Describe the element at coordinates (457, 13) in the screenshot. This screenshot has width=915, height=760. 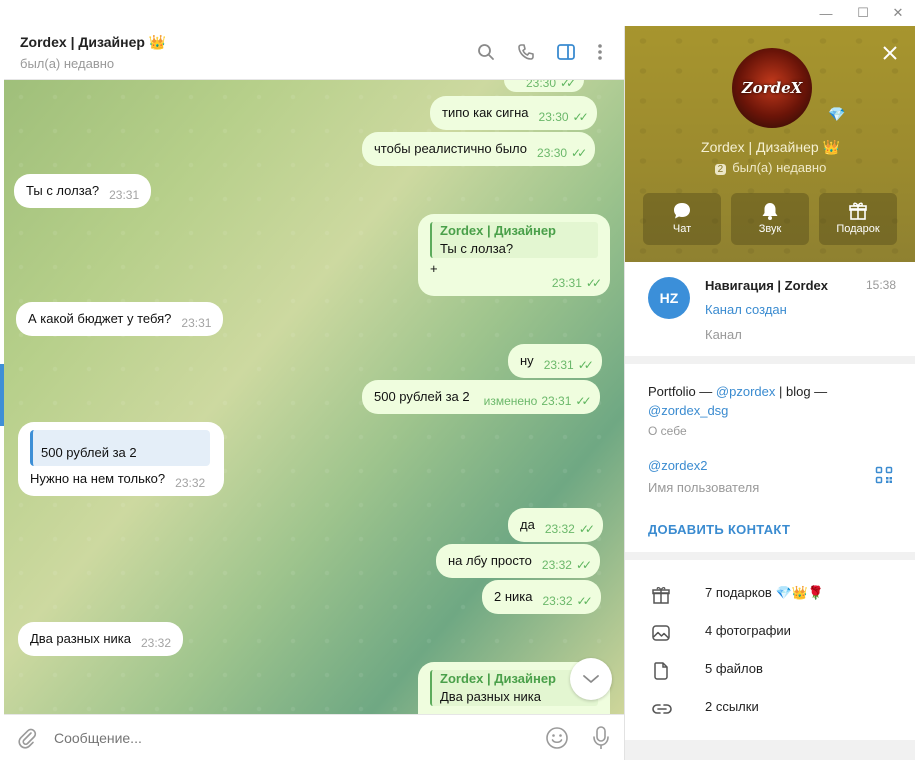
I see `window-titlebar: — ☐ ✕` at that location.